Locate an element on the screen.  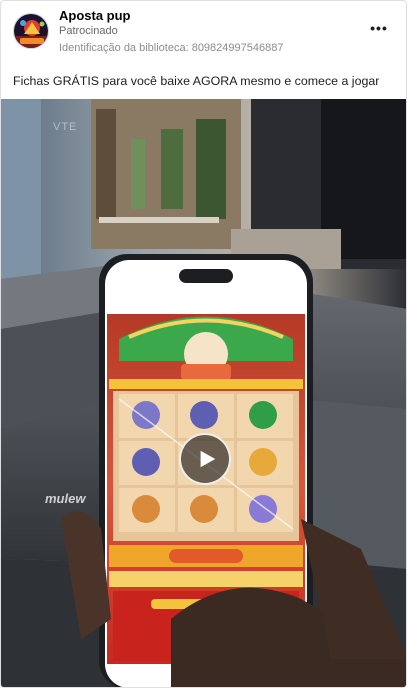
watermark-logo: mulew is located at coordinates (65, 498).